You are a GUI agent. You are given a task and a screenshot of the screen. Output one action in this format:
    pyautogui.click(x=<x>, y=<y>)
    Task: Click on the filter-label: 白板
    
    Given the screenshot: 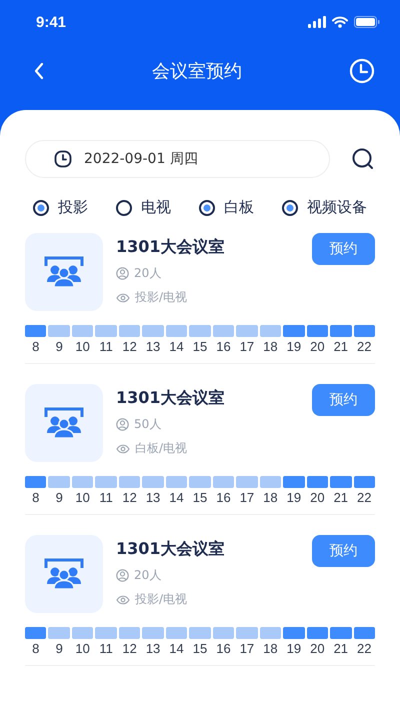 What is the action you would take?
    pyautogui.click(x=239, y=207)
    